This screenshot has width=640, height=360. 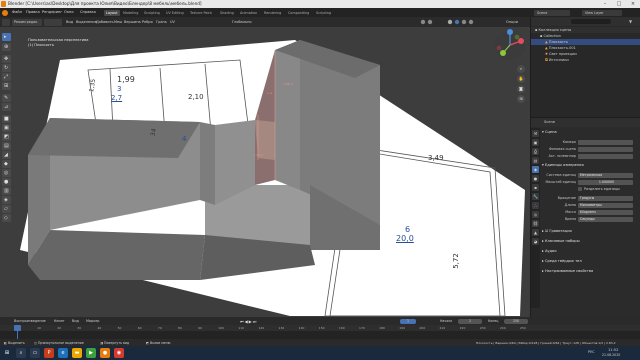 I want to click on close-icon: ×, so click(x=633, y=4).